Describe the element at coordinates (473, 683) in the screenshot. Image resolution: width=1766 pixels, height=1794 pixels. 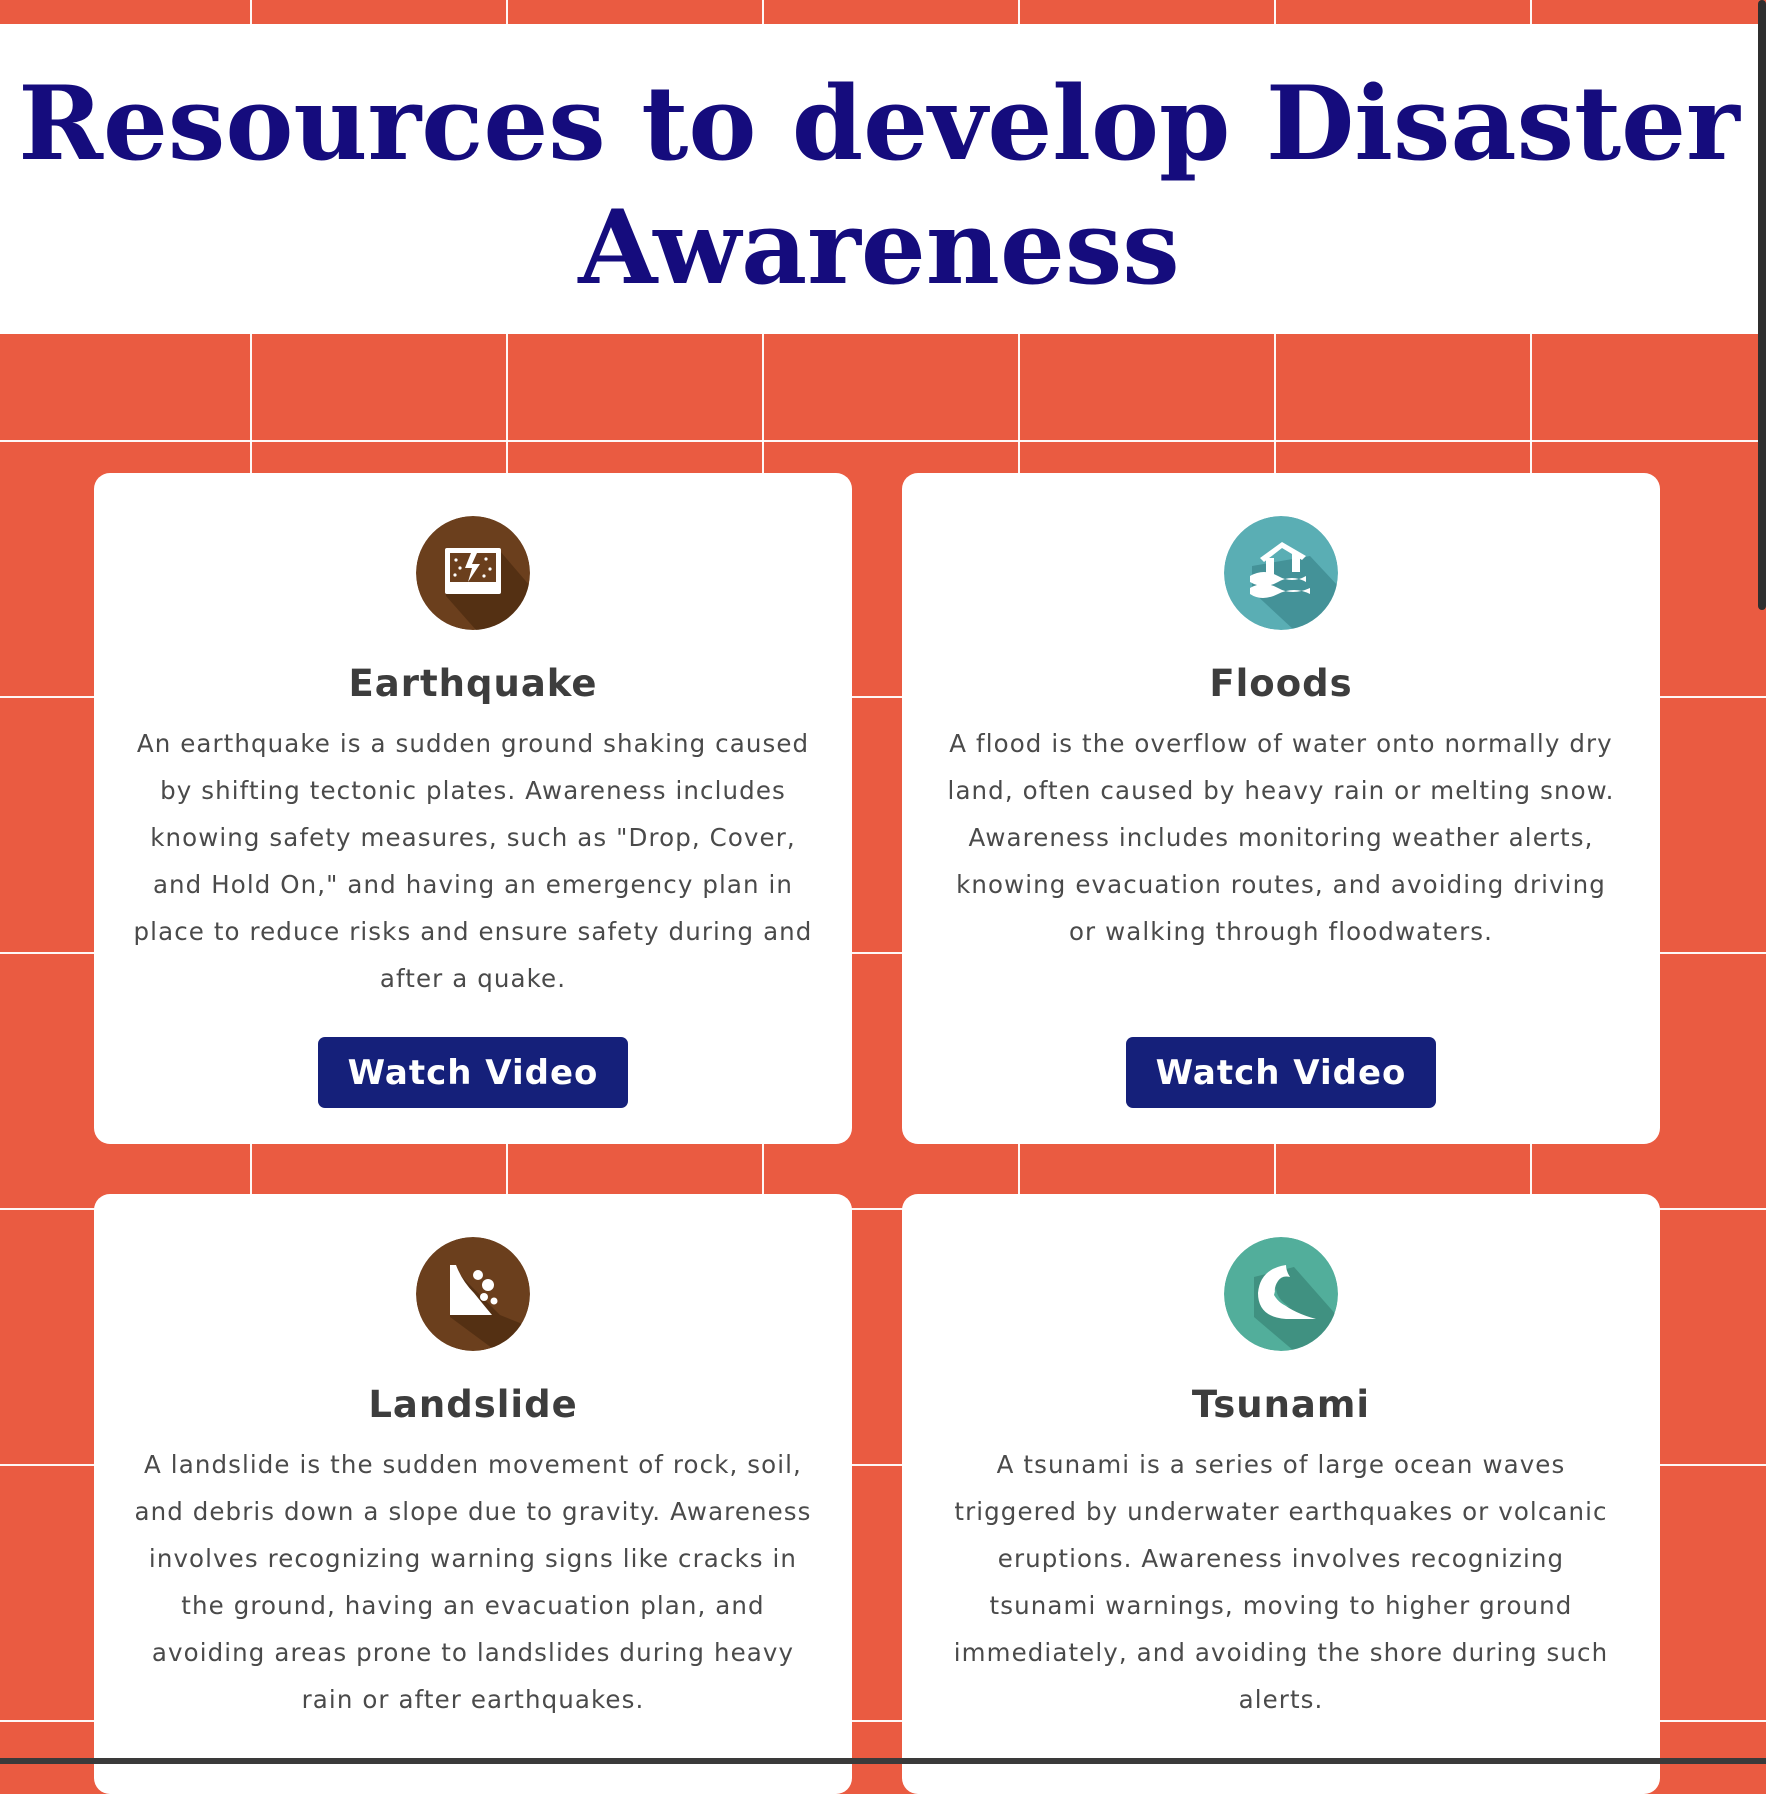
I see `card-title: Earthquake` at that location.